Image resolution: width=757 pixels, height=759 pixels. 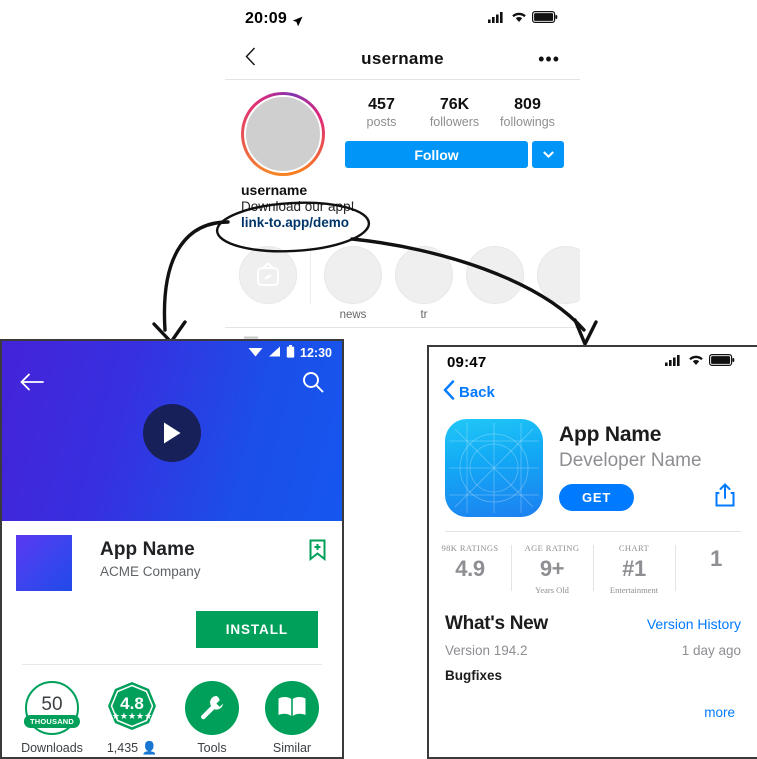 I want to click on person-icon: 👤, so click(x=149, y=748).